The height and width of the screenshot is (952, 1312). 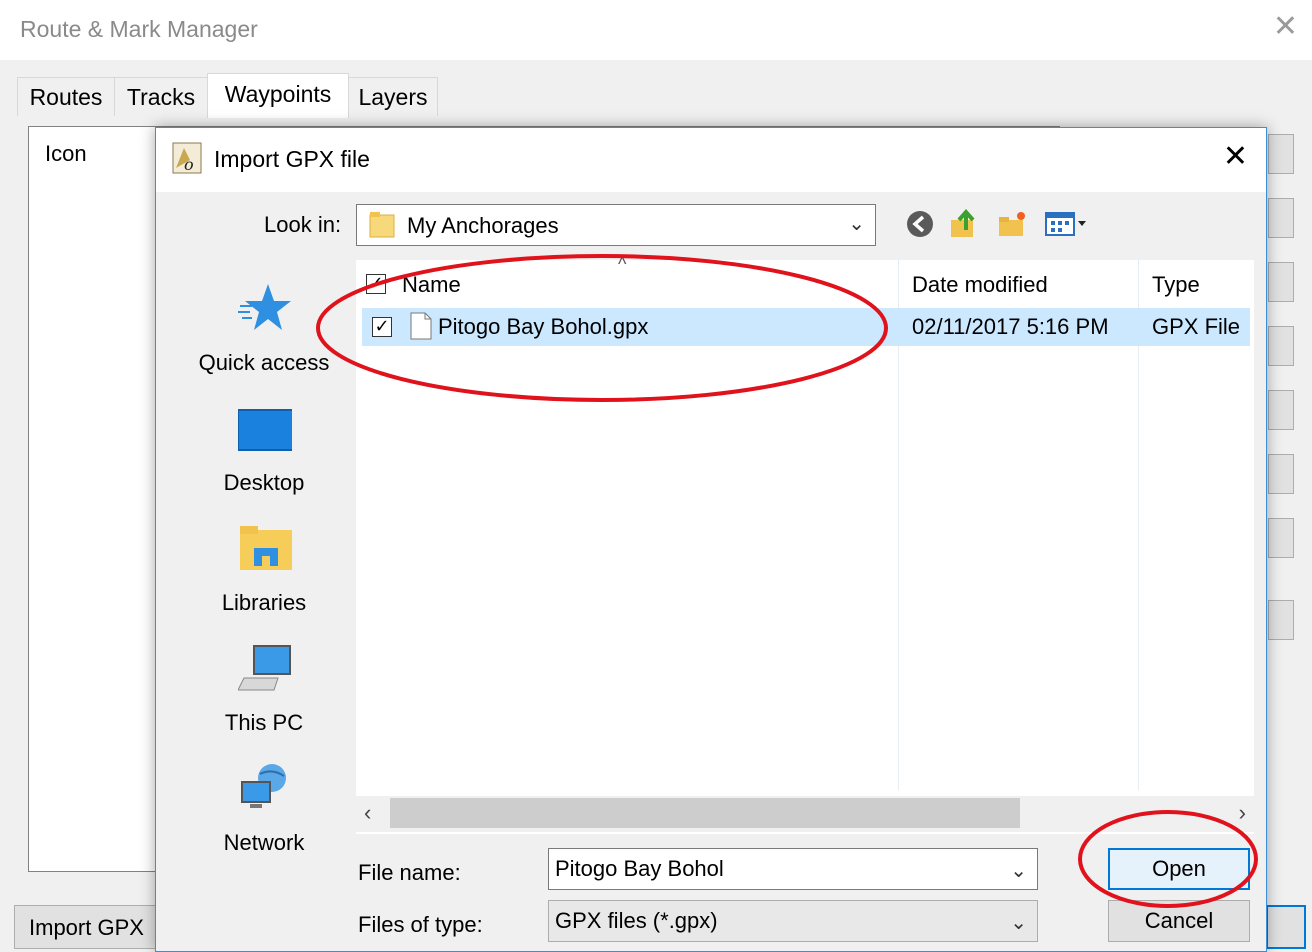 What do you see at coordinates (705, 813) in the screenshot?
I see `scrollbar-thumb` at bounding box center [705, 813].